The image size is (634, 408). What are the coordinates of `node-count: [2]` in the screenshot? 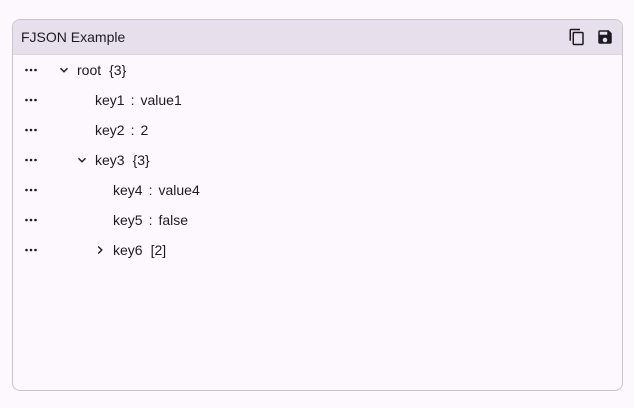 It's located at (158, 250).